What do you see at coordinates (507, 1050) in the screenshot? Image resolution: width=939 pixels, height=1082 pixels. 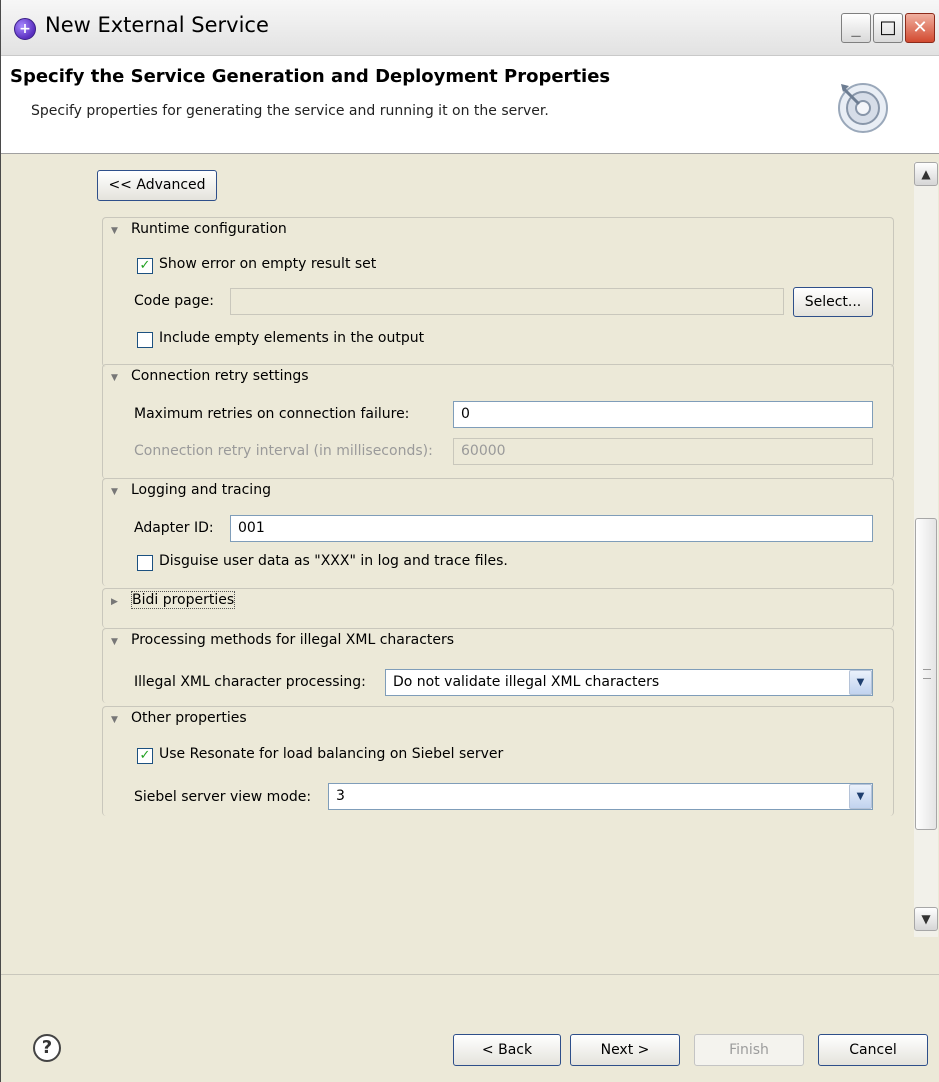 I see `back-button: < Back` at bounding box center [507, 1050].